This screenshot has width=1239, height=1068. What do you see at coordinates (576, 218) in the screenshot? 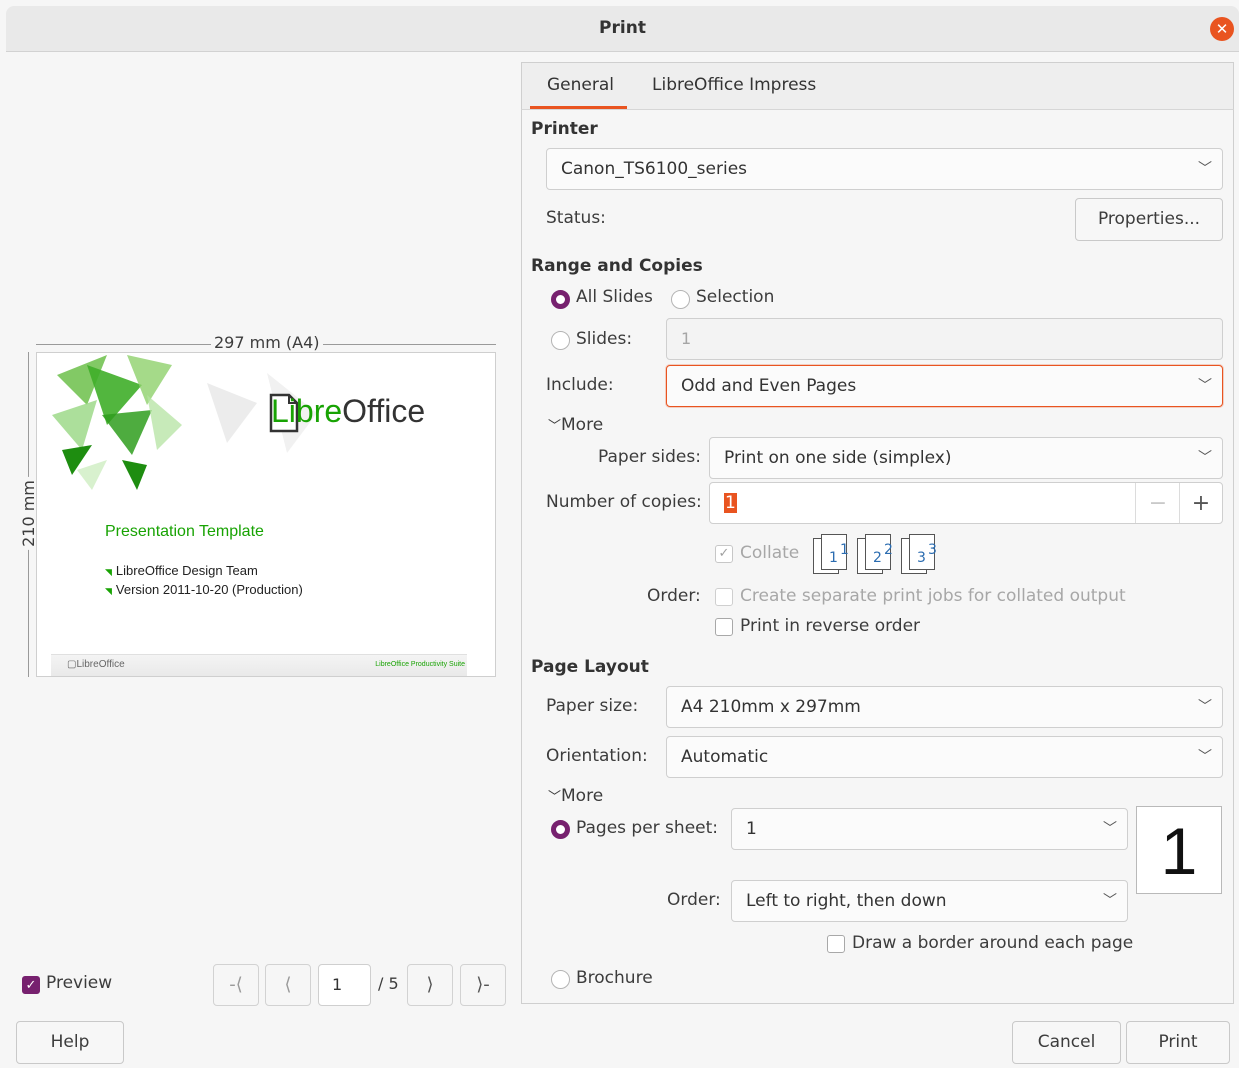
I see `status-label: Status:` at bounding box center [576, 218].